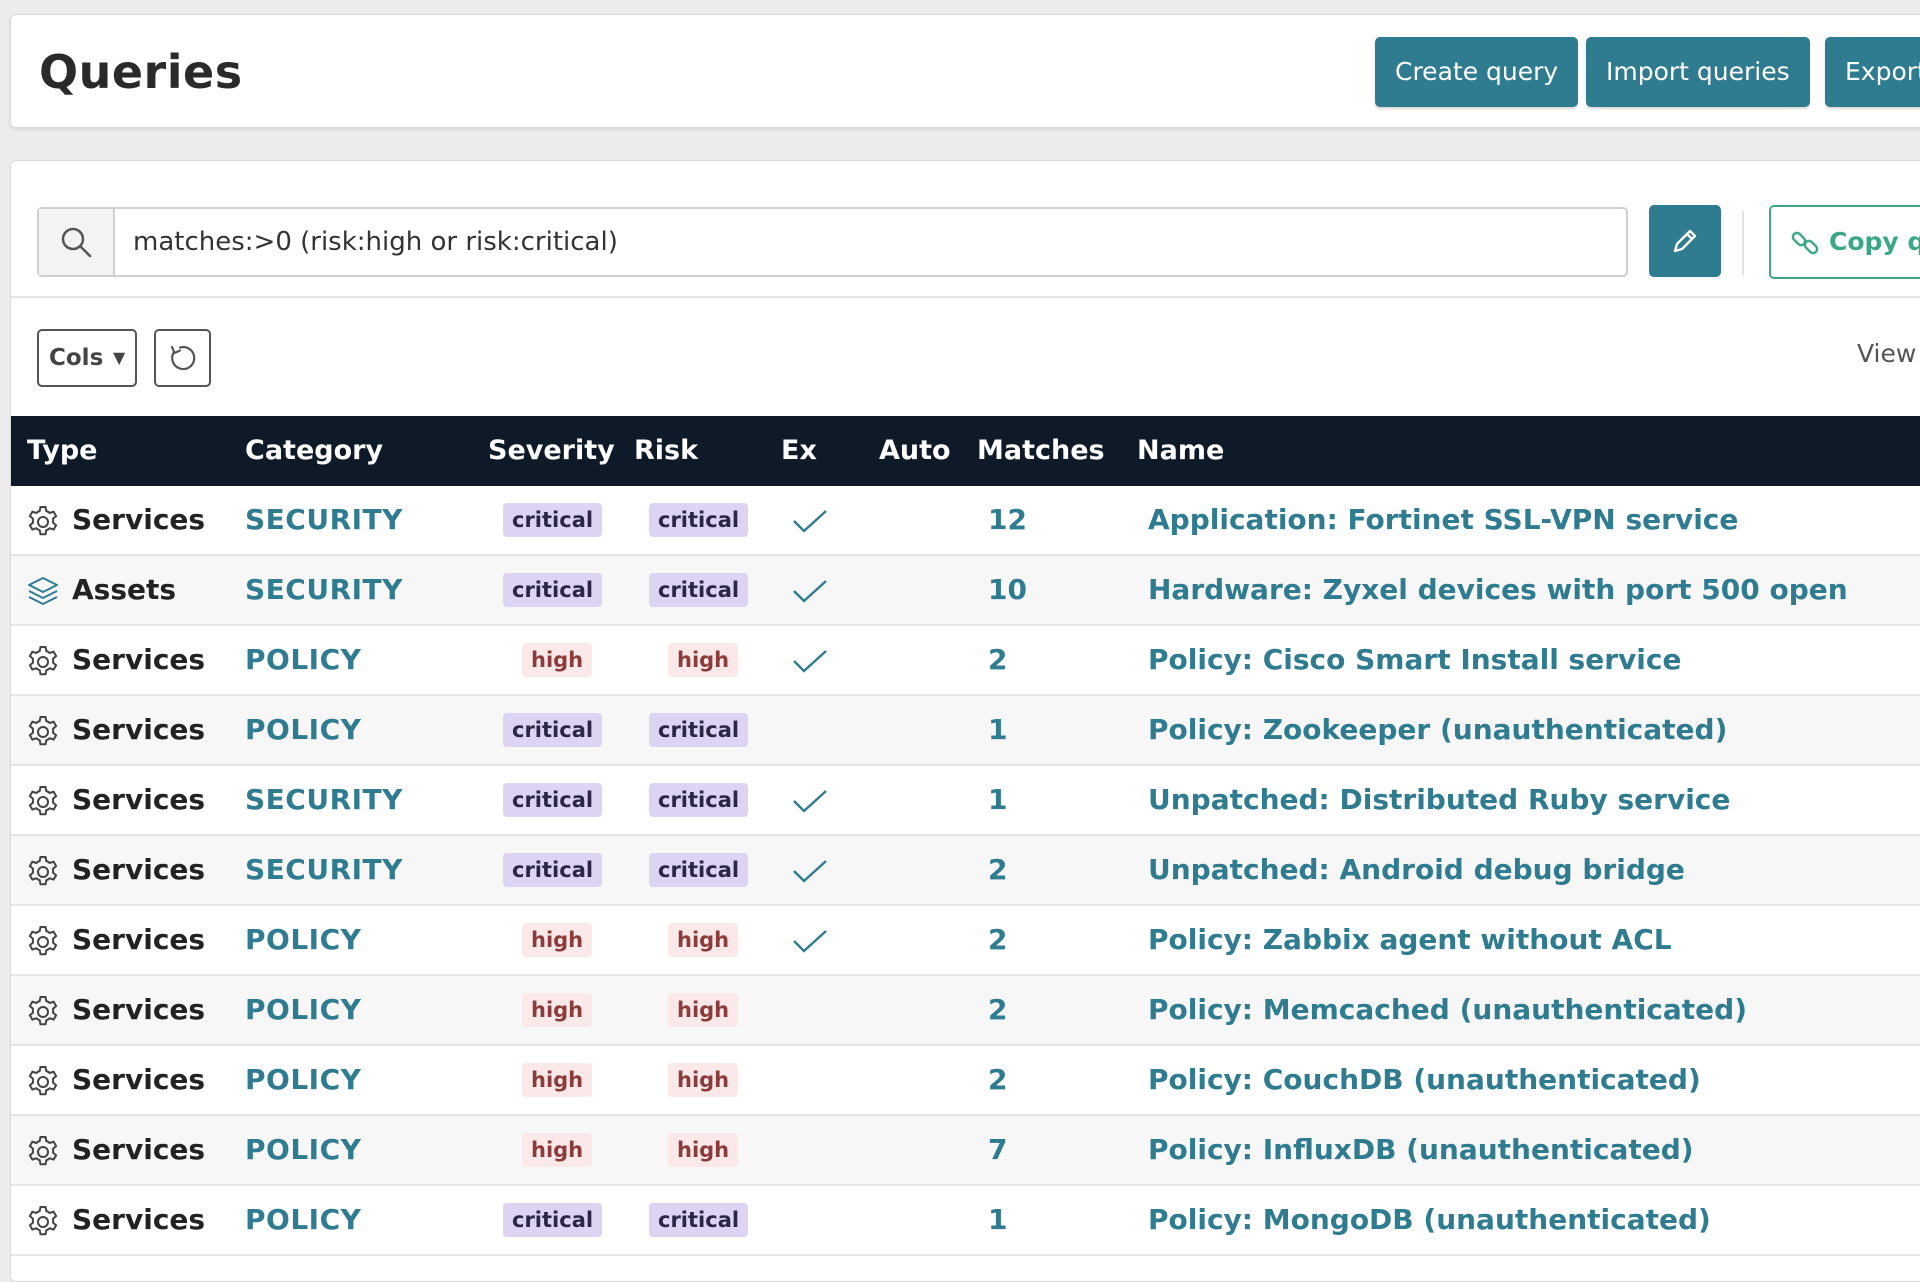 This screenshot has height=1282, width=1920. I want to click on column-header-risk: Risk, so click(666, 451).